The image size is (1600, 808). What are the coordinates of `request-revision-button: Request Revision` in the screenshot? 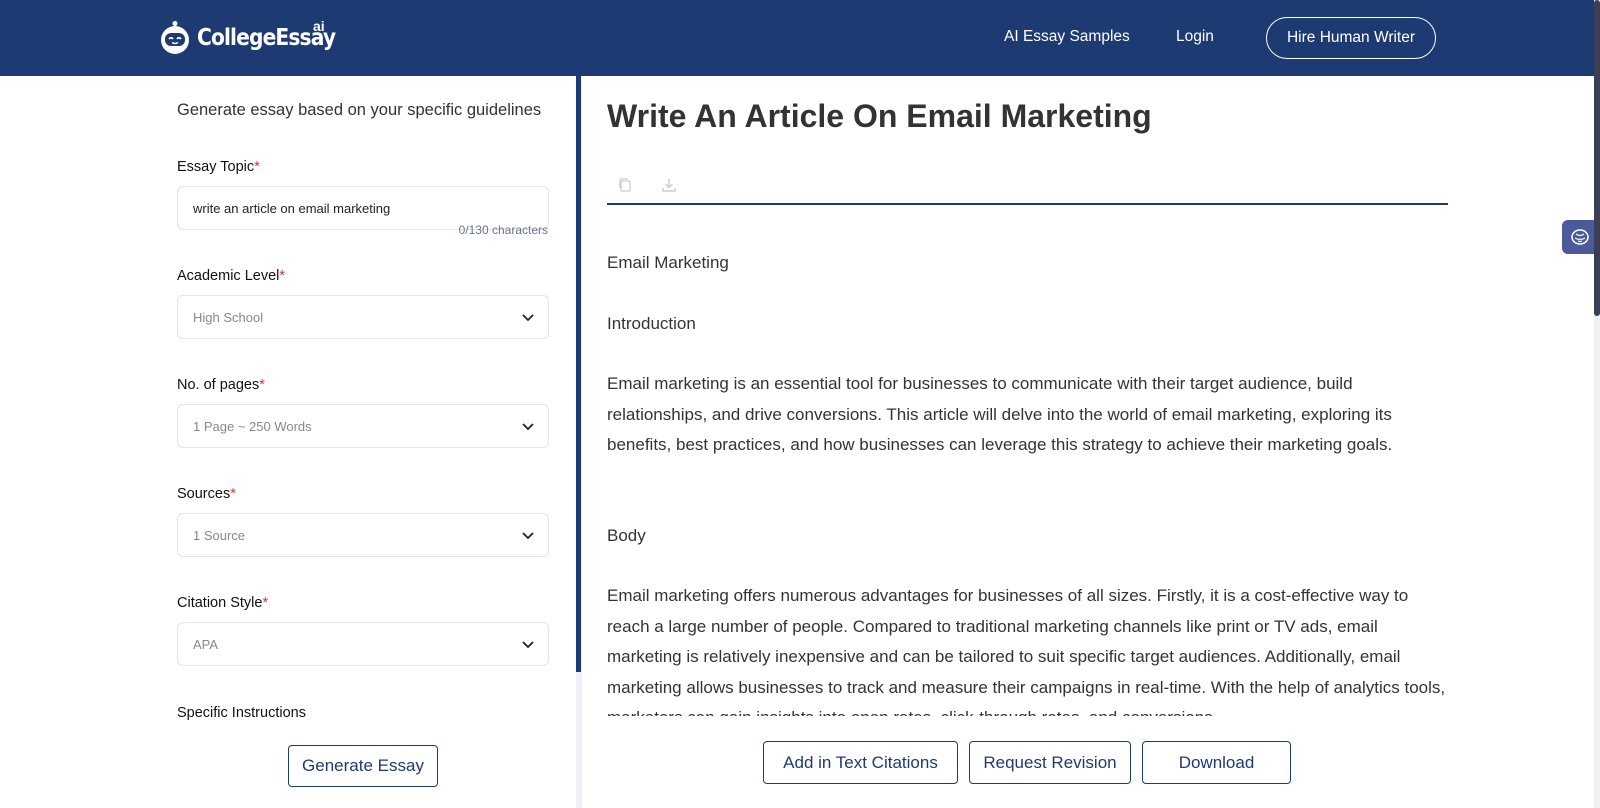 It's located at (1050, 762).